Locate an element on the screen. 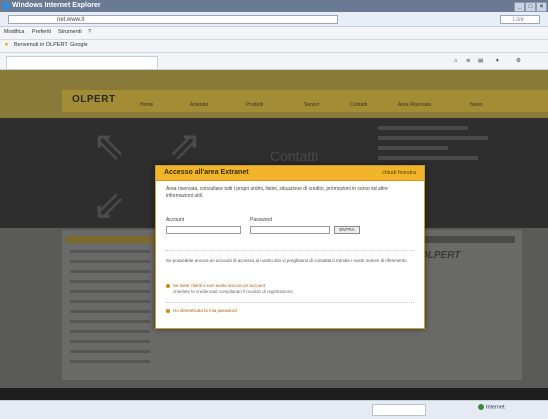  home-icon: ⌂ is located at coordinates (455, 61).